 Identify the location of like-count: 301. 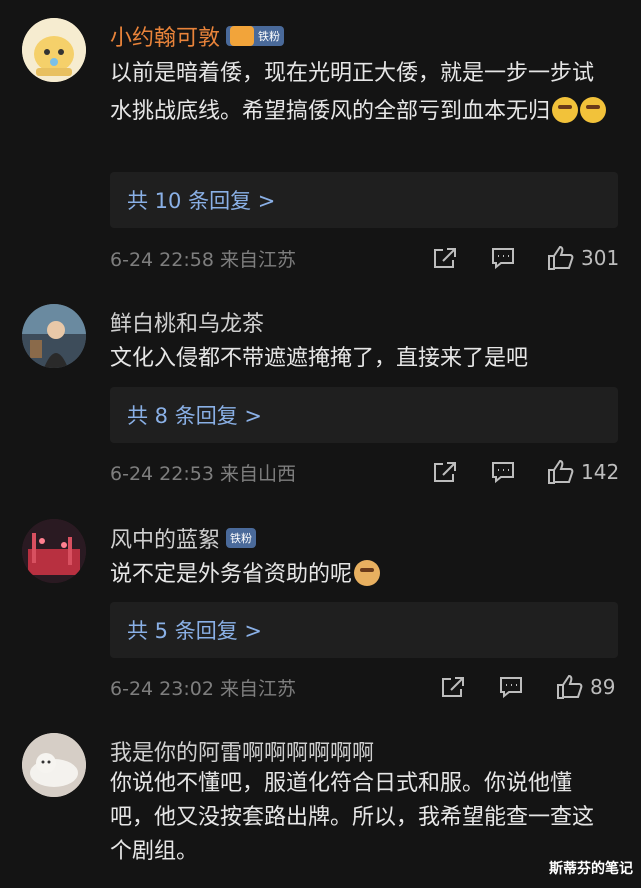
(600, 258).